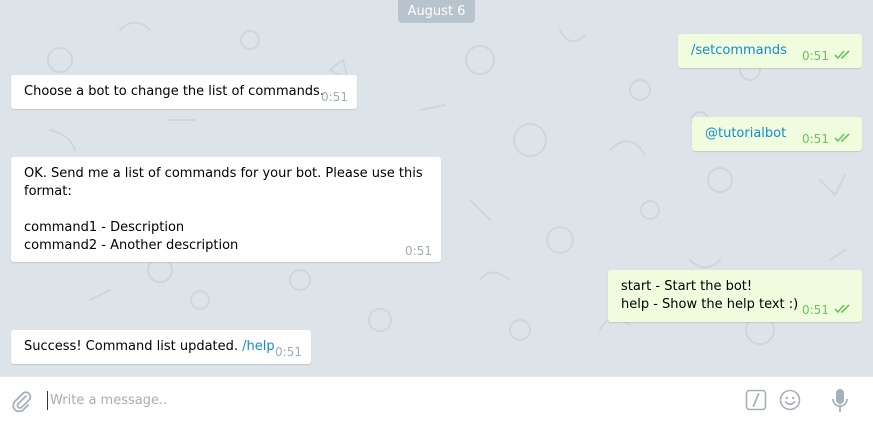 The image size is (873, 423). What do you see at coordinates (436, 11) in the screenshot?
I see `date-divider: August 6` at bounding box center [436, 11].